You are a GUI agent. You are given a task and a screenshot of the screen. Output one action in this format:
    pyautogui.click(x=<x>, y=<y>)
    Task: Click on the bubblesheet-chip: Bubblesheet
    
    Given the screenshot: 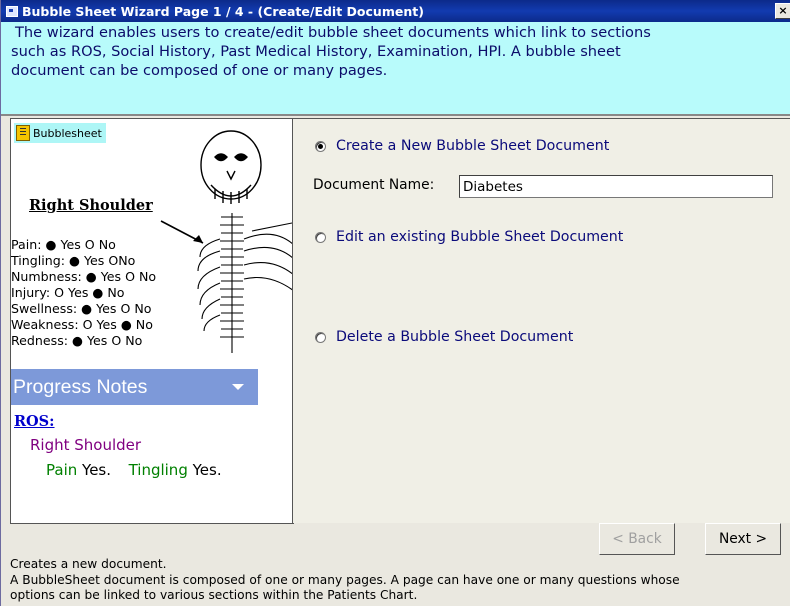 What is the action you would take?
    pyautogui.click(x=60, y=133)
    